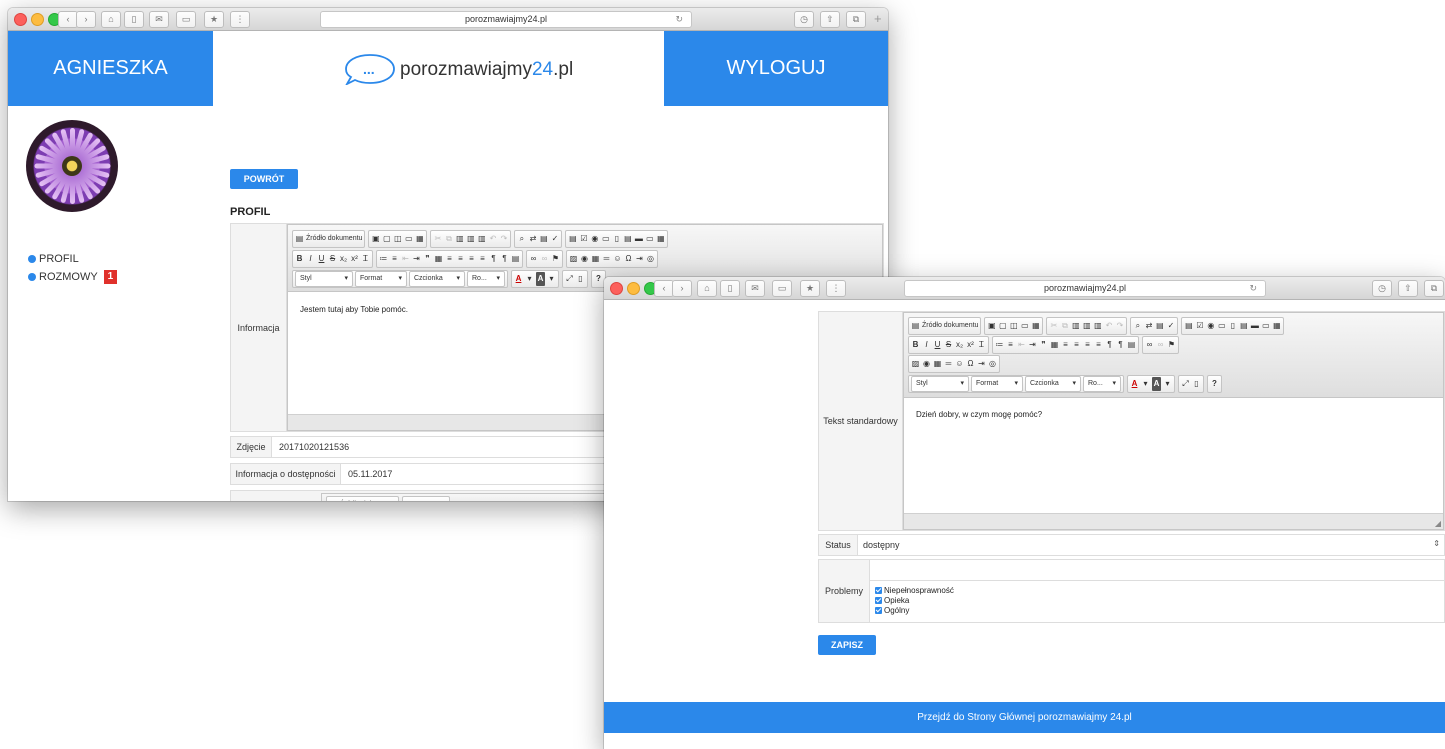  What do you see at coordinates (830, 19) in the screenshot?
I see `share-icon: ⇧` at bounding box center [830, 19].